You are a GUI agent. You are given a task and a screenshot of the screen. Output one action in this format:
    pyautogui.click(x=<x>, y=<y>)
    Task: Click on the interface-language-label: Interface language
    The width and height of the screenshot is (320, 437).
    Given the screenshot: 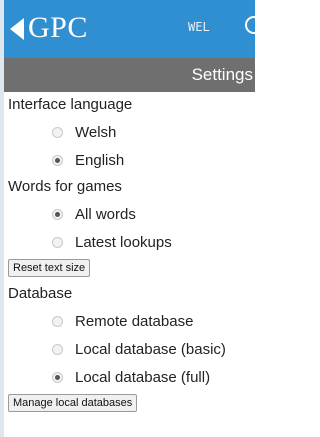 What is the action you would take?
    pyautogui.click(x=70, y=104)
    